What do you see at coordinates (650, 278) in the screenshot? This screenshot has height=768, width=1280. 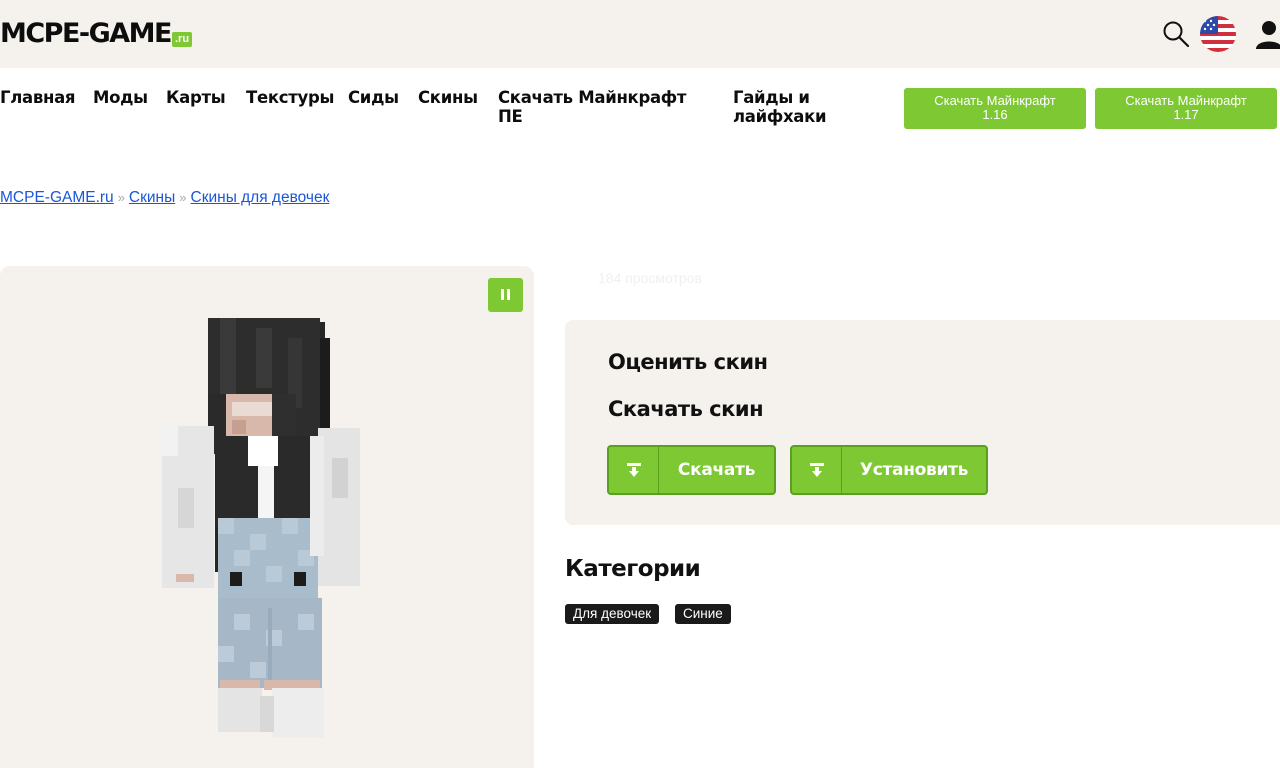 I see `views-count: 184 просмотров` at bounding box center [650, 278].